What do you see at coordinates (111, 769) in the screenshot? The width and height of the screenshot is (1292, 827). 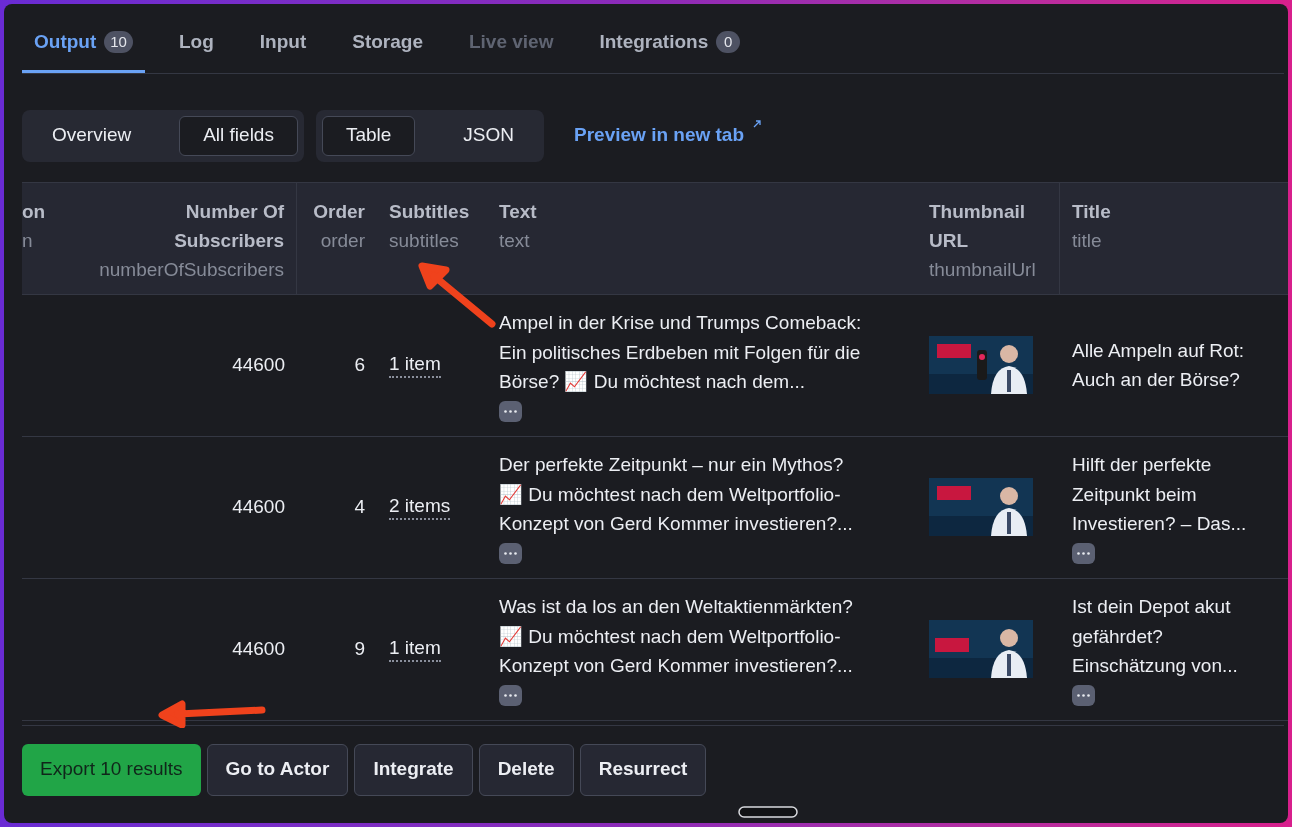 I see `action-button: Export 10 results` at bounding box center [111, 769].